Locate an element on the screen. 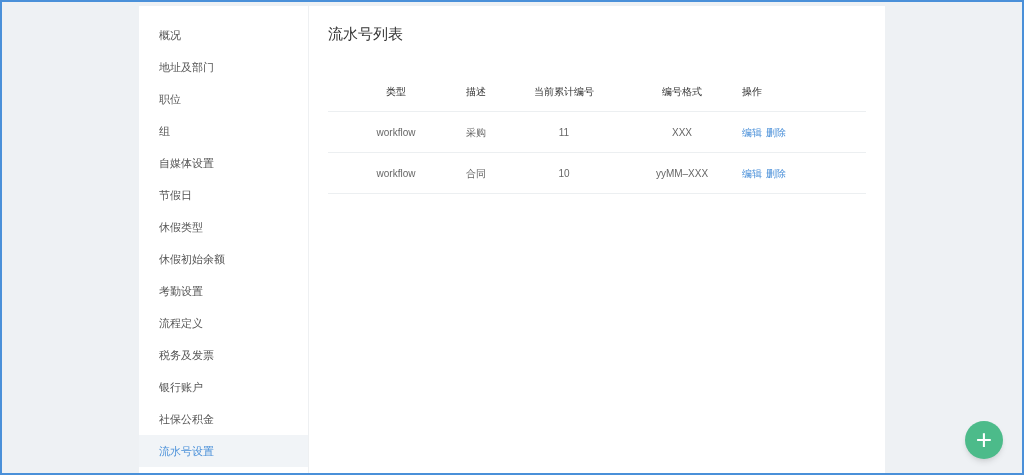 Image resolution: width=1024 pixels, height=475 pixels. sidebar-item: 地址及部门 is located at coordinates (223, 67).